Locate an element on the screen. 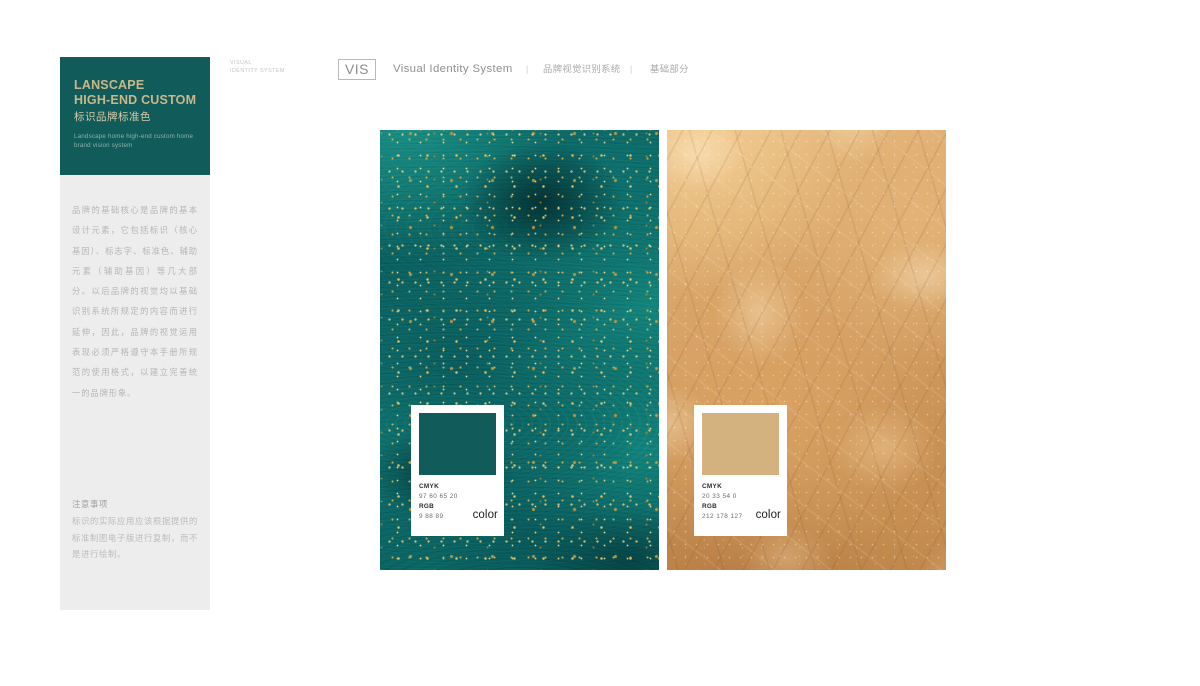 The height and width of the screenshot is (686, 1200). gold-cmyk-label: CMYK is located at coordinates (712, 486).